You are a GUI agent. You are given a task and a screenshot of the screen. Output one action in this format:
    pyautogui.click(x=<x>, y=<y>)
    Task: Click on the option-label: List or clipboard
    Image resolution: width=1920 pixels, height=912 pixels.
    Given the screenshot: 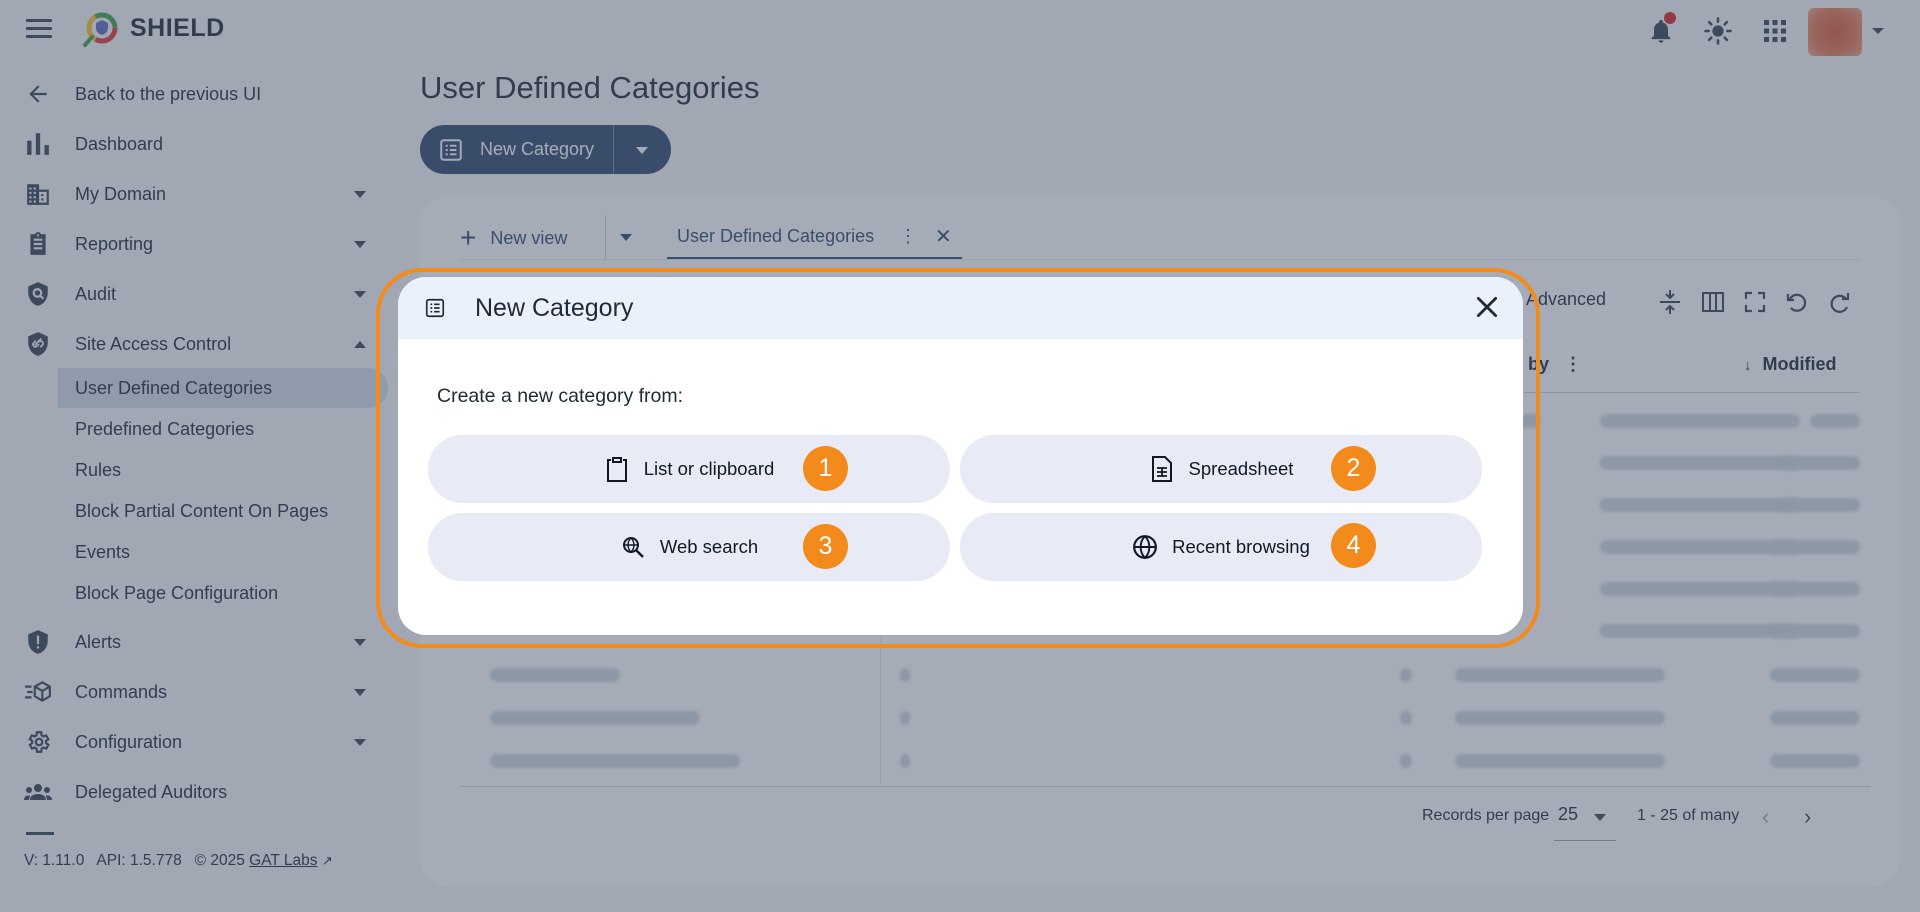 What is the action you would take?
    pyautogui.click(x=709, y=468)
    